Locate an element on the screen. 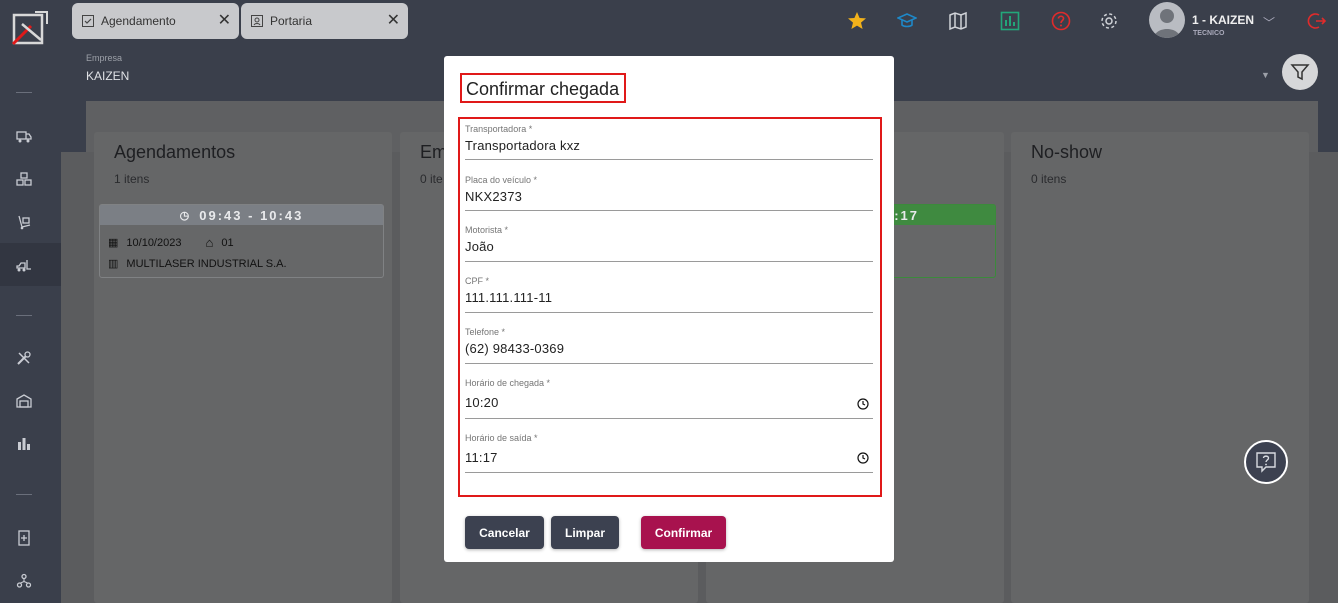 The image size is (1338, 603). network-icon is located at coordinates (24, 581).